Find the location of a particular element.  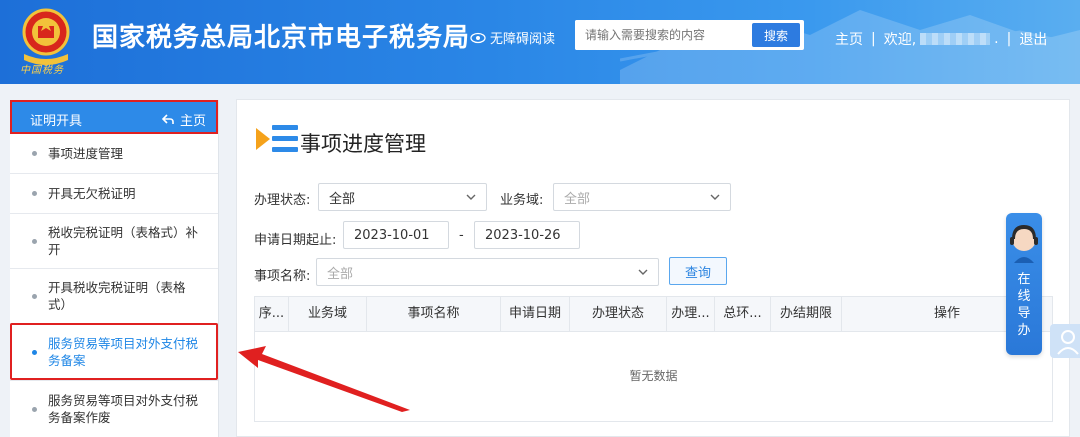

column-header: 办理状态 is located at coordinates (618, 314).